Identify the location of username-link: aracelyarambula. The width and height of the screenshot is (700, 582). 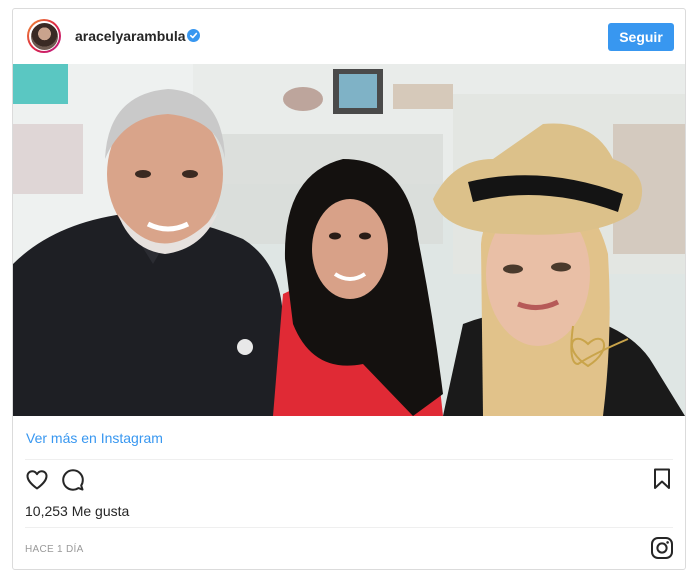
(130, 36).